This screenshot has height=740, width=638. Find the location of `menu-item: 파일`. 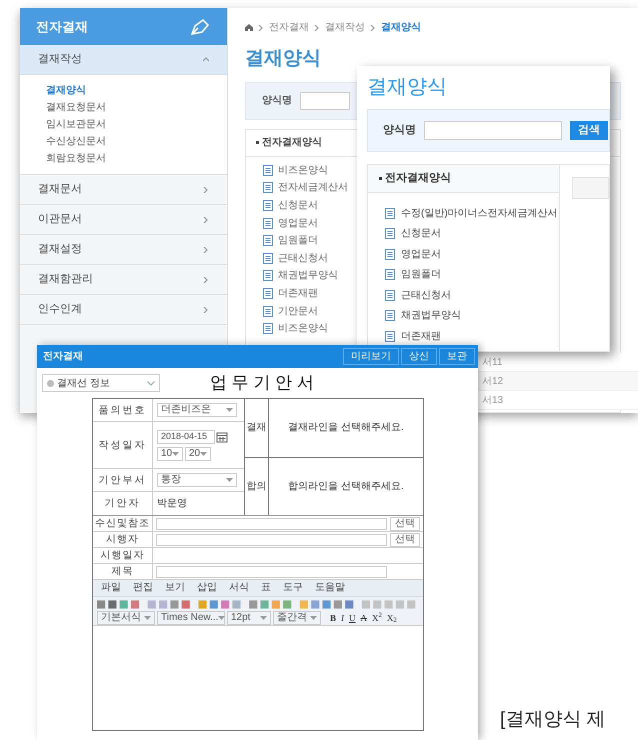

menu-item: 파일 is located at coordinates (111, 588).